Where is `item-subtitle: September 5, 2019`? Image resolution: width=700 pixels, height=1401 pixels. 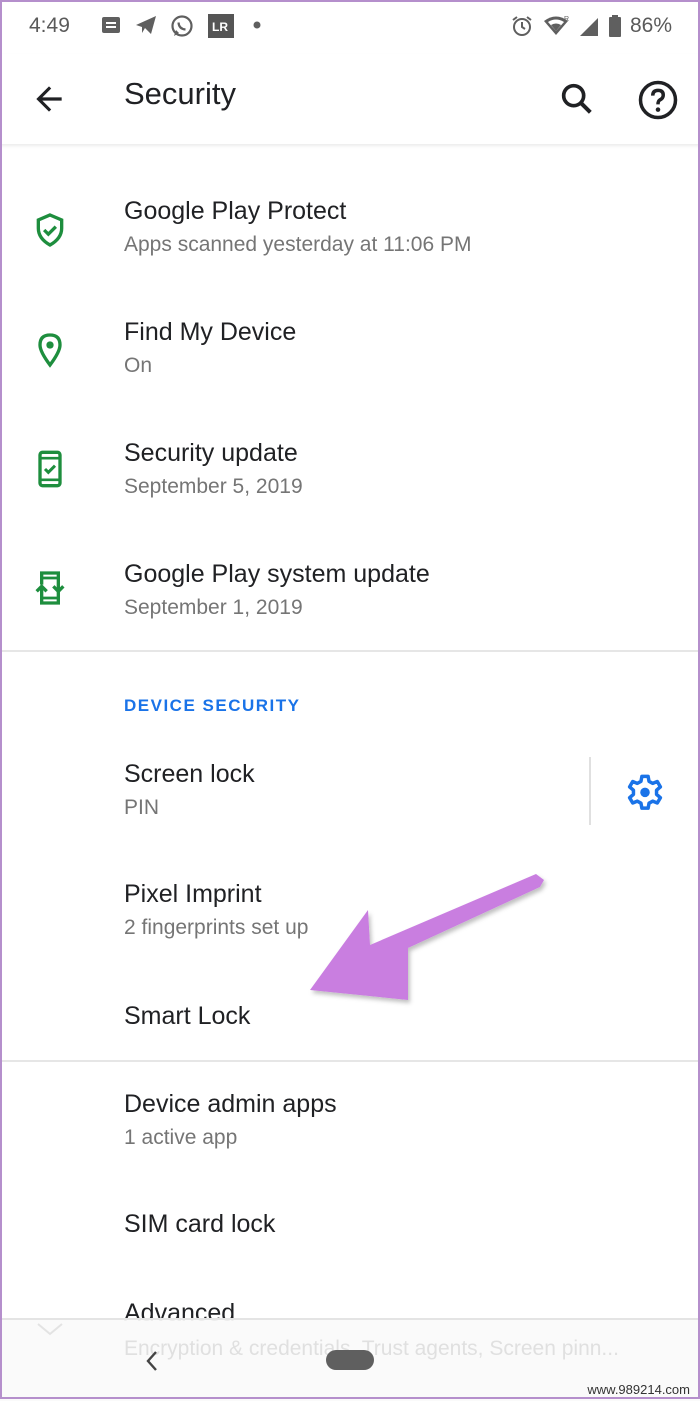
item-subtitle: September 5, 2019 is located at coordinates (213, 486).